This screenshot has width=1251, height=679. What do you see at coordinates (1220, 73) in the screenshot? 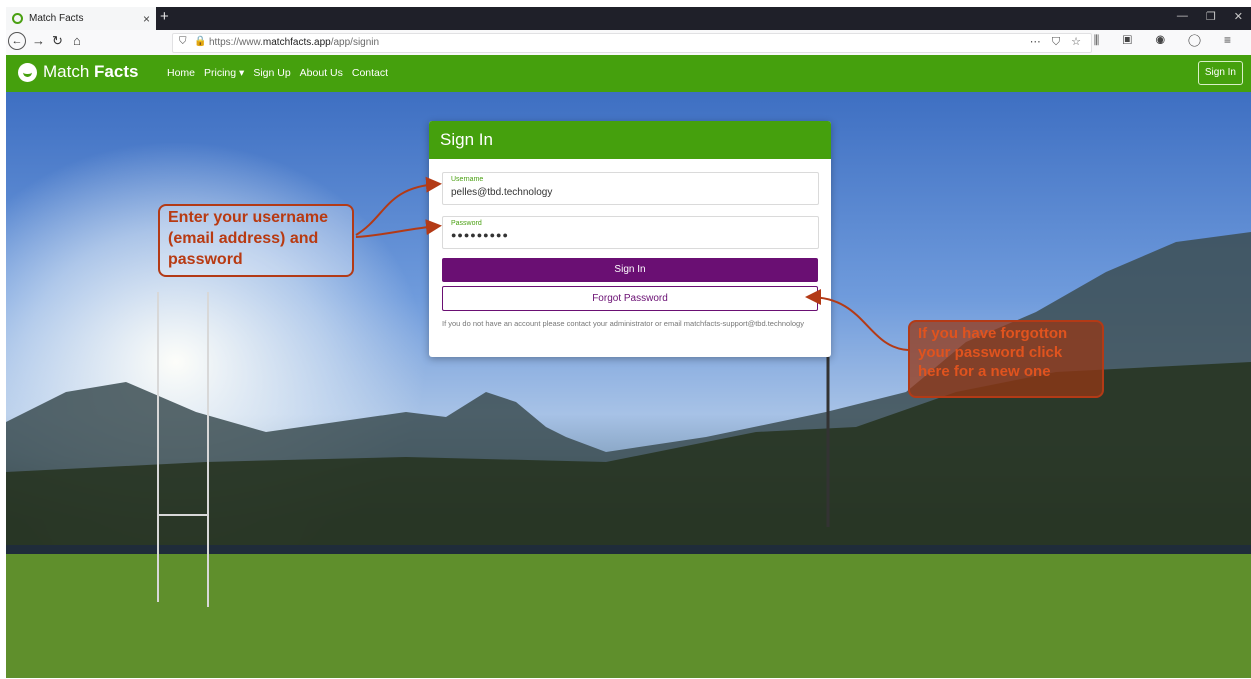
I see `header-sign-in-button: Sign In` at bounding box center [1220, 73].